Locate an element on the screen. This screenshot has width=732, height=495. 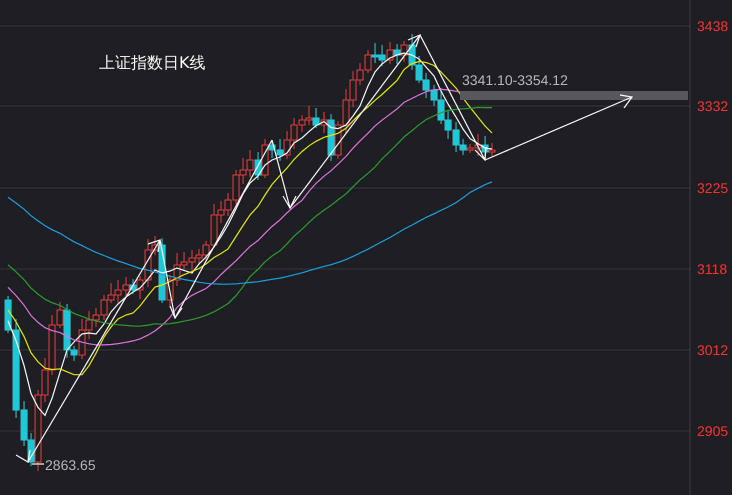
y-axis-label: 3225 is located at coordinates (712, 188).